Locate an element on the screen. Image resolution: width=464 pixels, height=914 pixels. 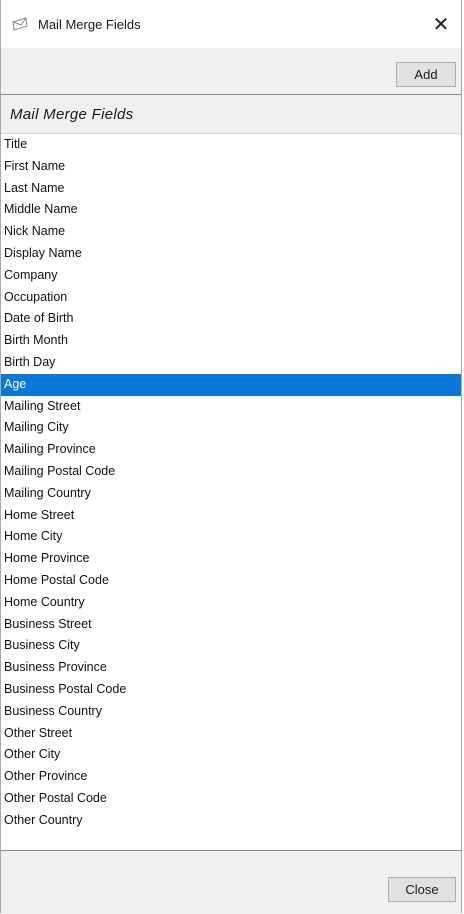
list-item: Birth Day is located at coordinates (231, 363).